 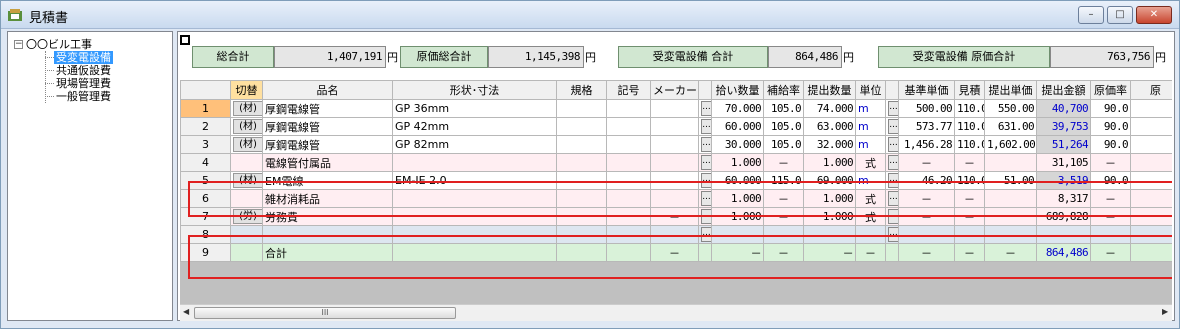 I want to click on row-number: 4, so click(x=205, y=162).